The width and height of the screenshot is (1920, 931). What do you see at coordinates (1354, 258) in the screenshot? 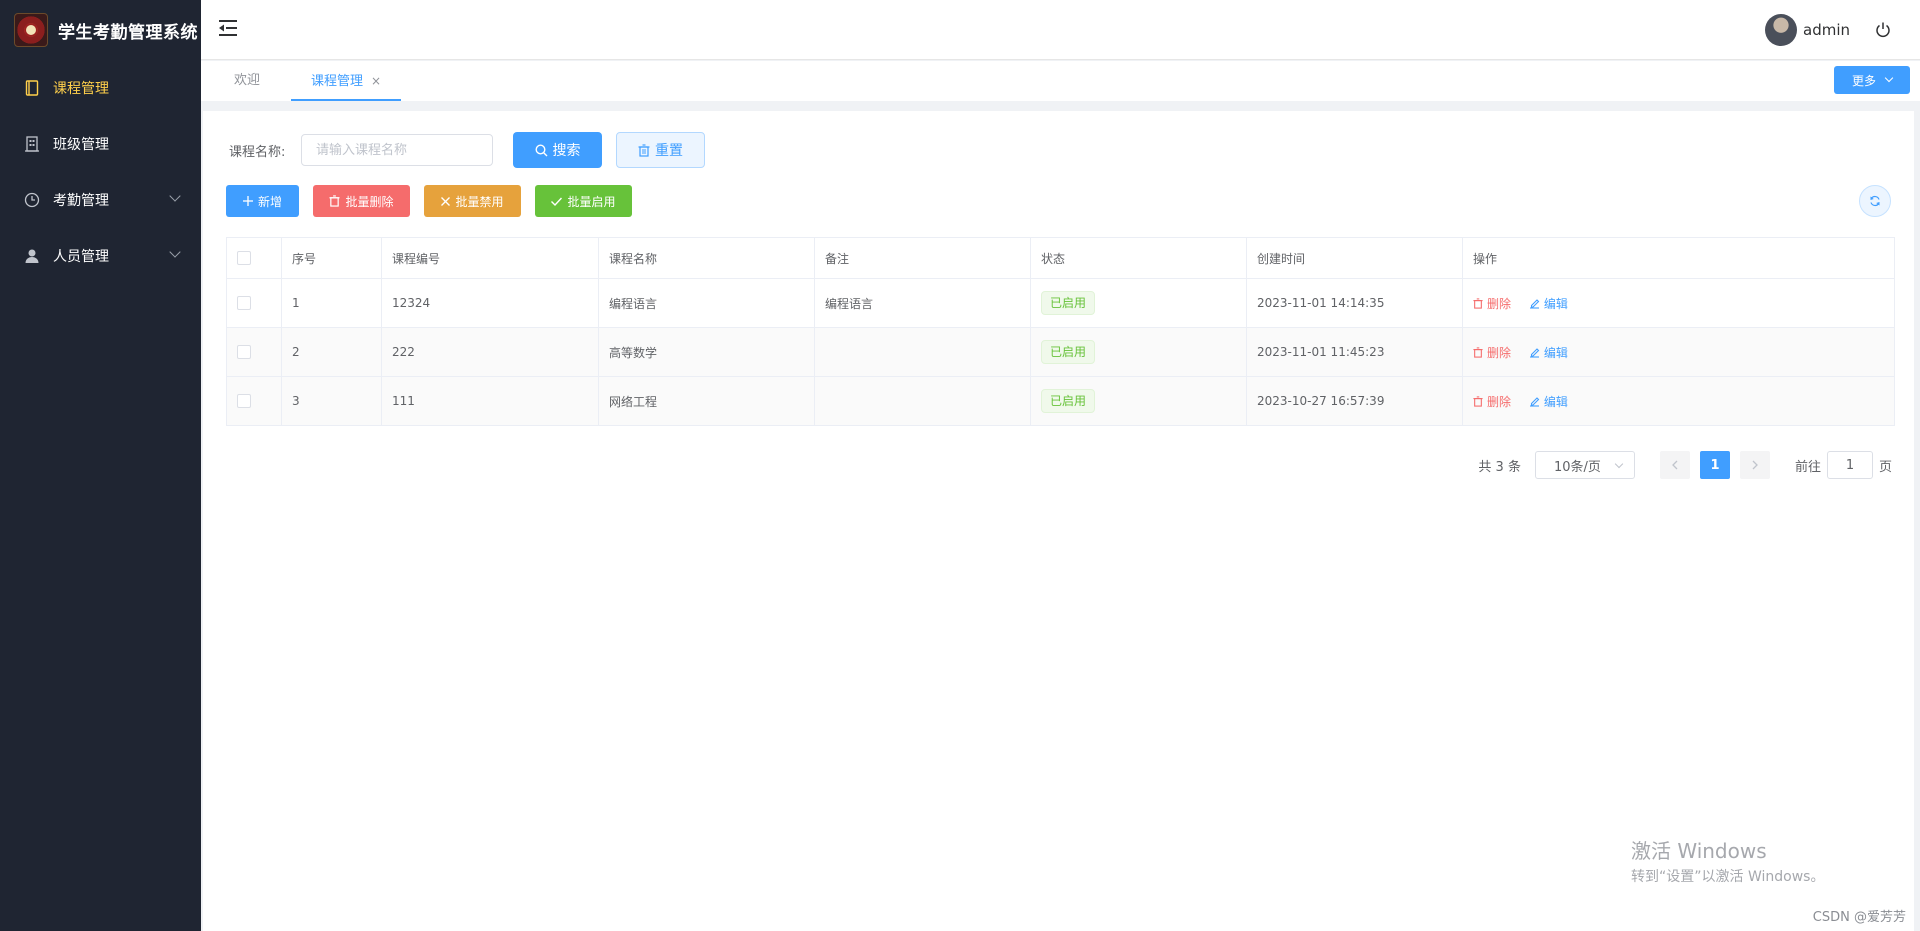
I see `column-header: 创建时间` at bounding box center [1354, 258].